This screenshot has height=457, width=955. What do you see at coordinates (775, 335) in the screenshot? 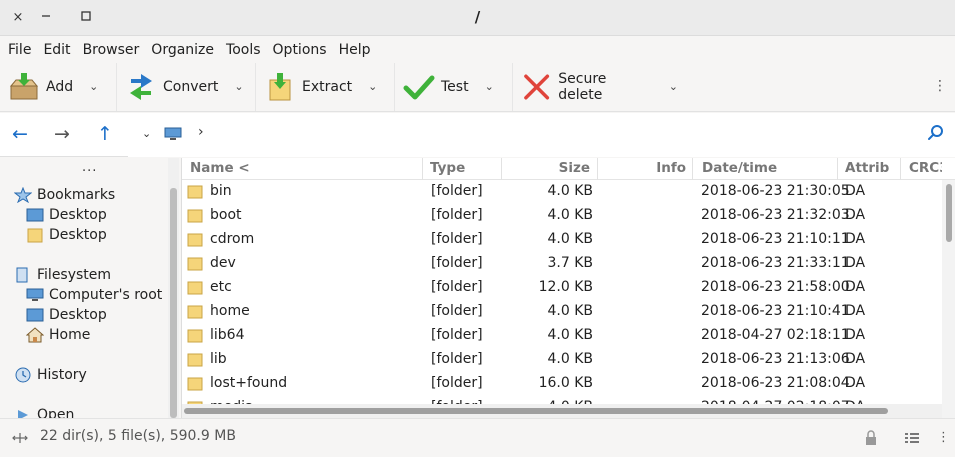
I see `file-datetime: 2018-04-27 02:18:11` at bounding box center [775, 335].